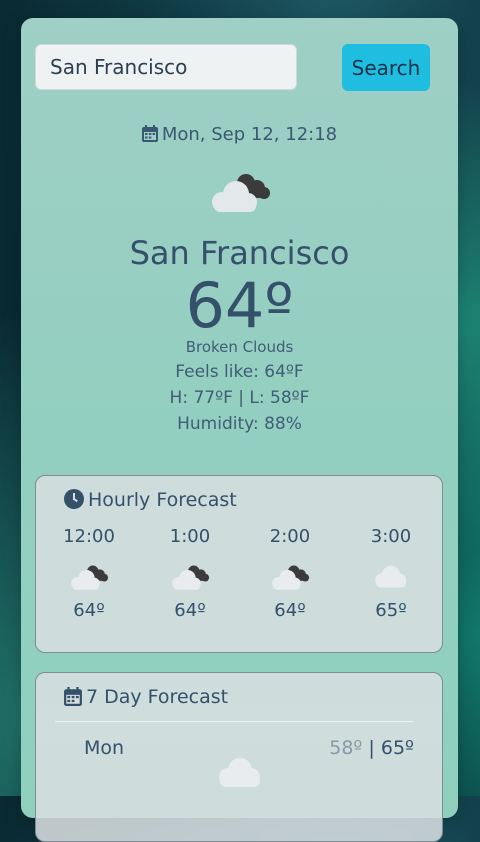 The height and width of the screenshot is (842, 480). What do you see at coordinates (239, 253) in the screenshot?
I see `city-name: San Francisco` at bounding box center [239, 253].